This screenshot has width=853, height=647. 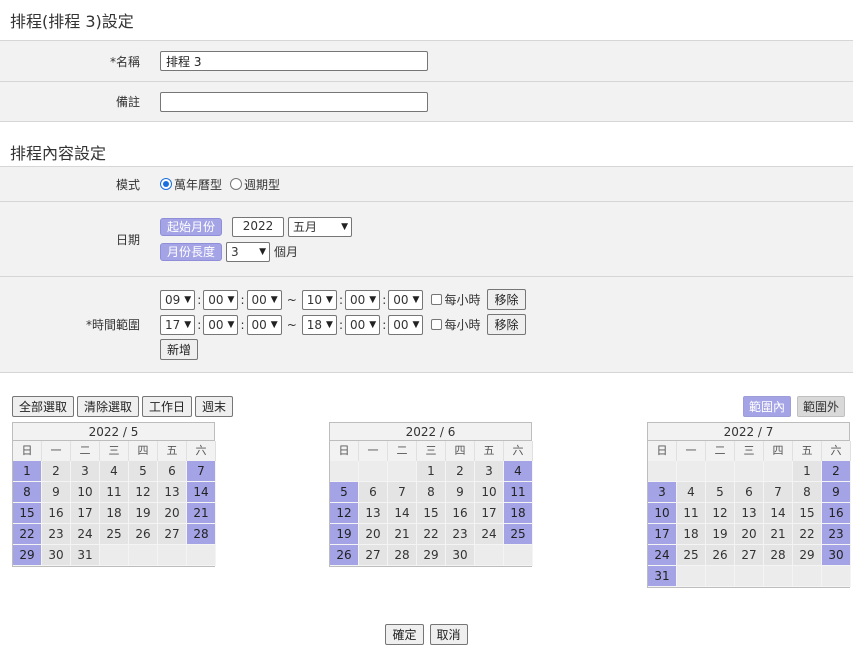 I want to click on name-input: 排程 3, so click(x=294, y=61).